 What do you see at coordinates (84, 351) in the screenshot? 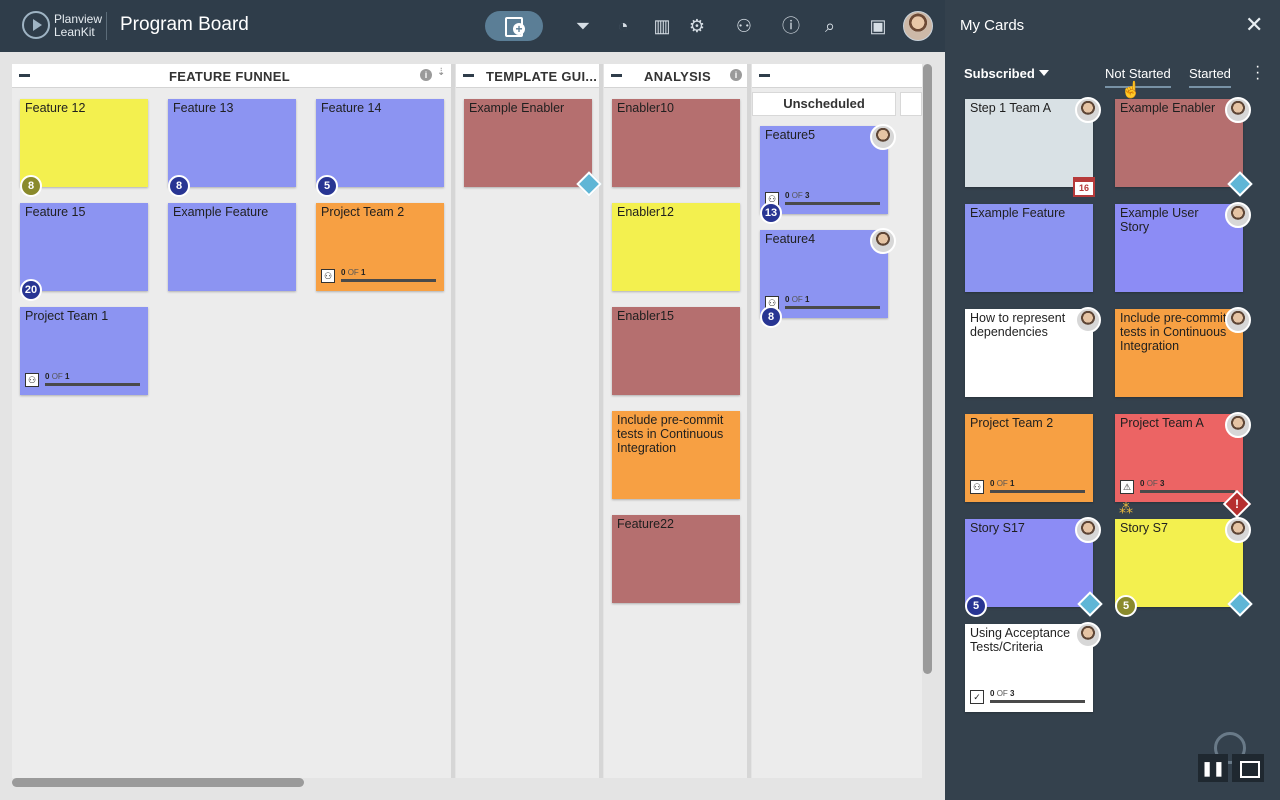
I see `card-project-team-1: Project Team 1 ⚇ 0 OF 1` at bounding box center [84, 351].